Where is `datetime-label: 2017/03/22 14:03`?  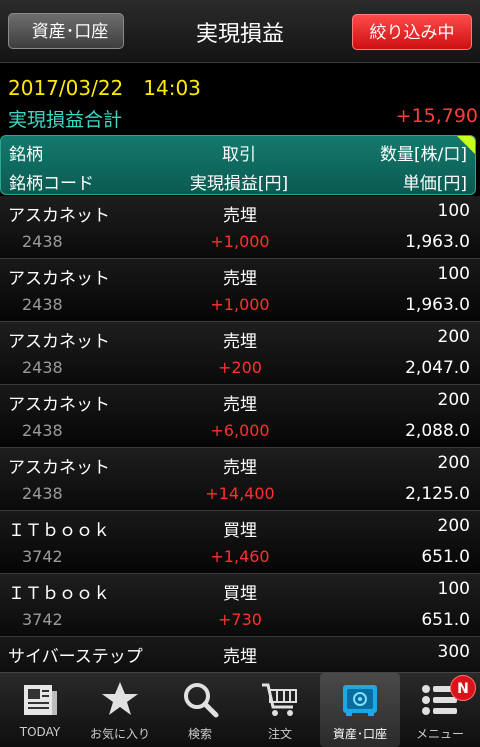
datetime-label: 2017/03/22 14:03 is located at coordinates (104, 88).